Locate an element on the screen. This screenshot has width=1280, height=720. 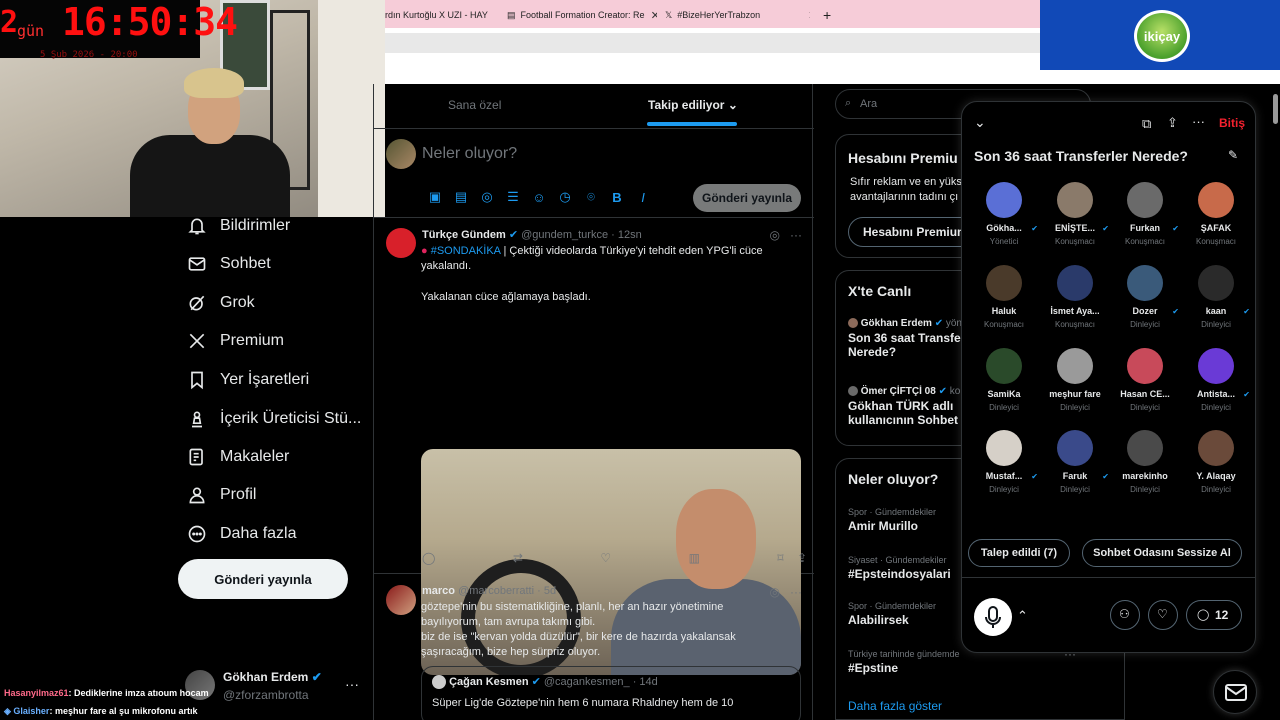
browser-tab: 𝕏 #BizeHerYerTrabzon ✕ is located at coordinates (737, 15).